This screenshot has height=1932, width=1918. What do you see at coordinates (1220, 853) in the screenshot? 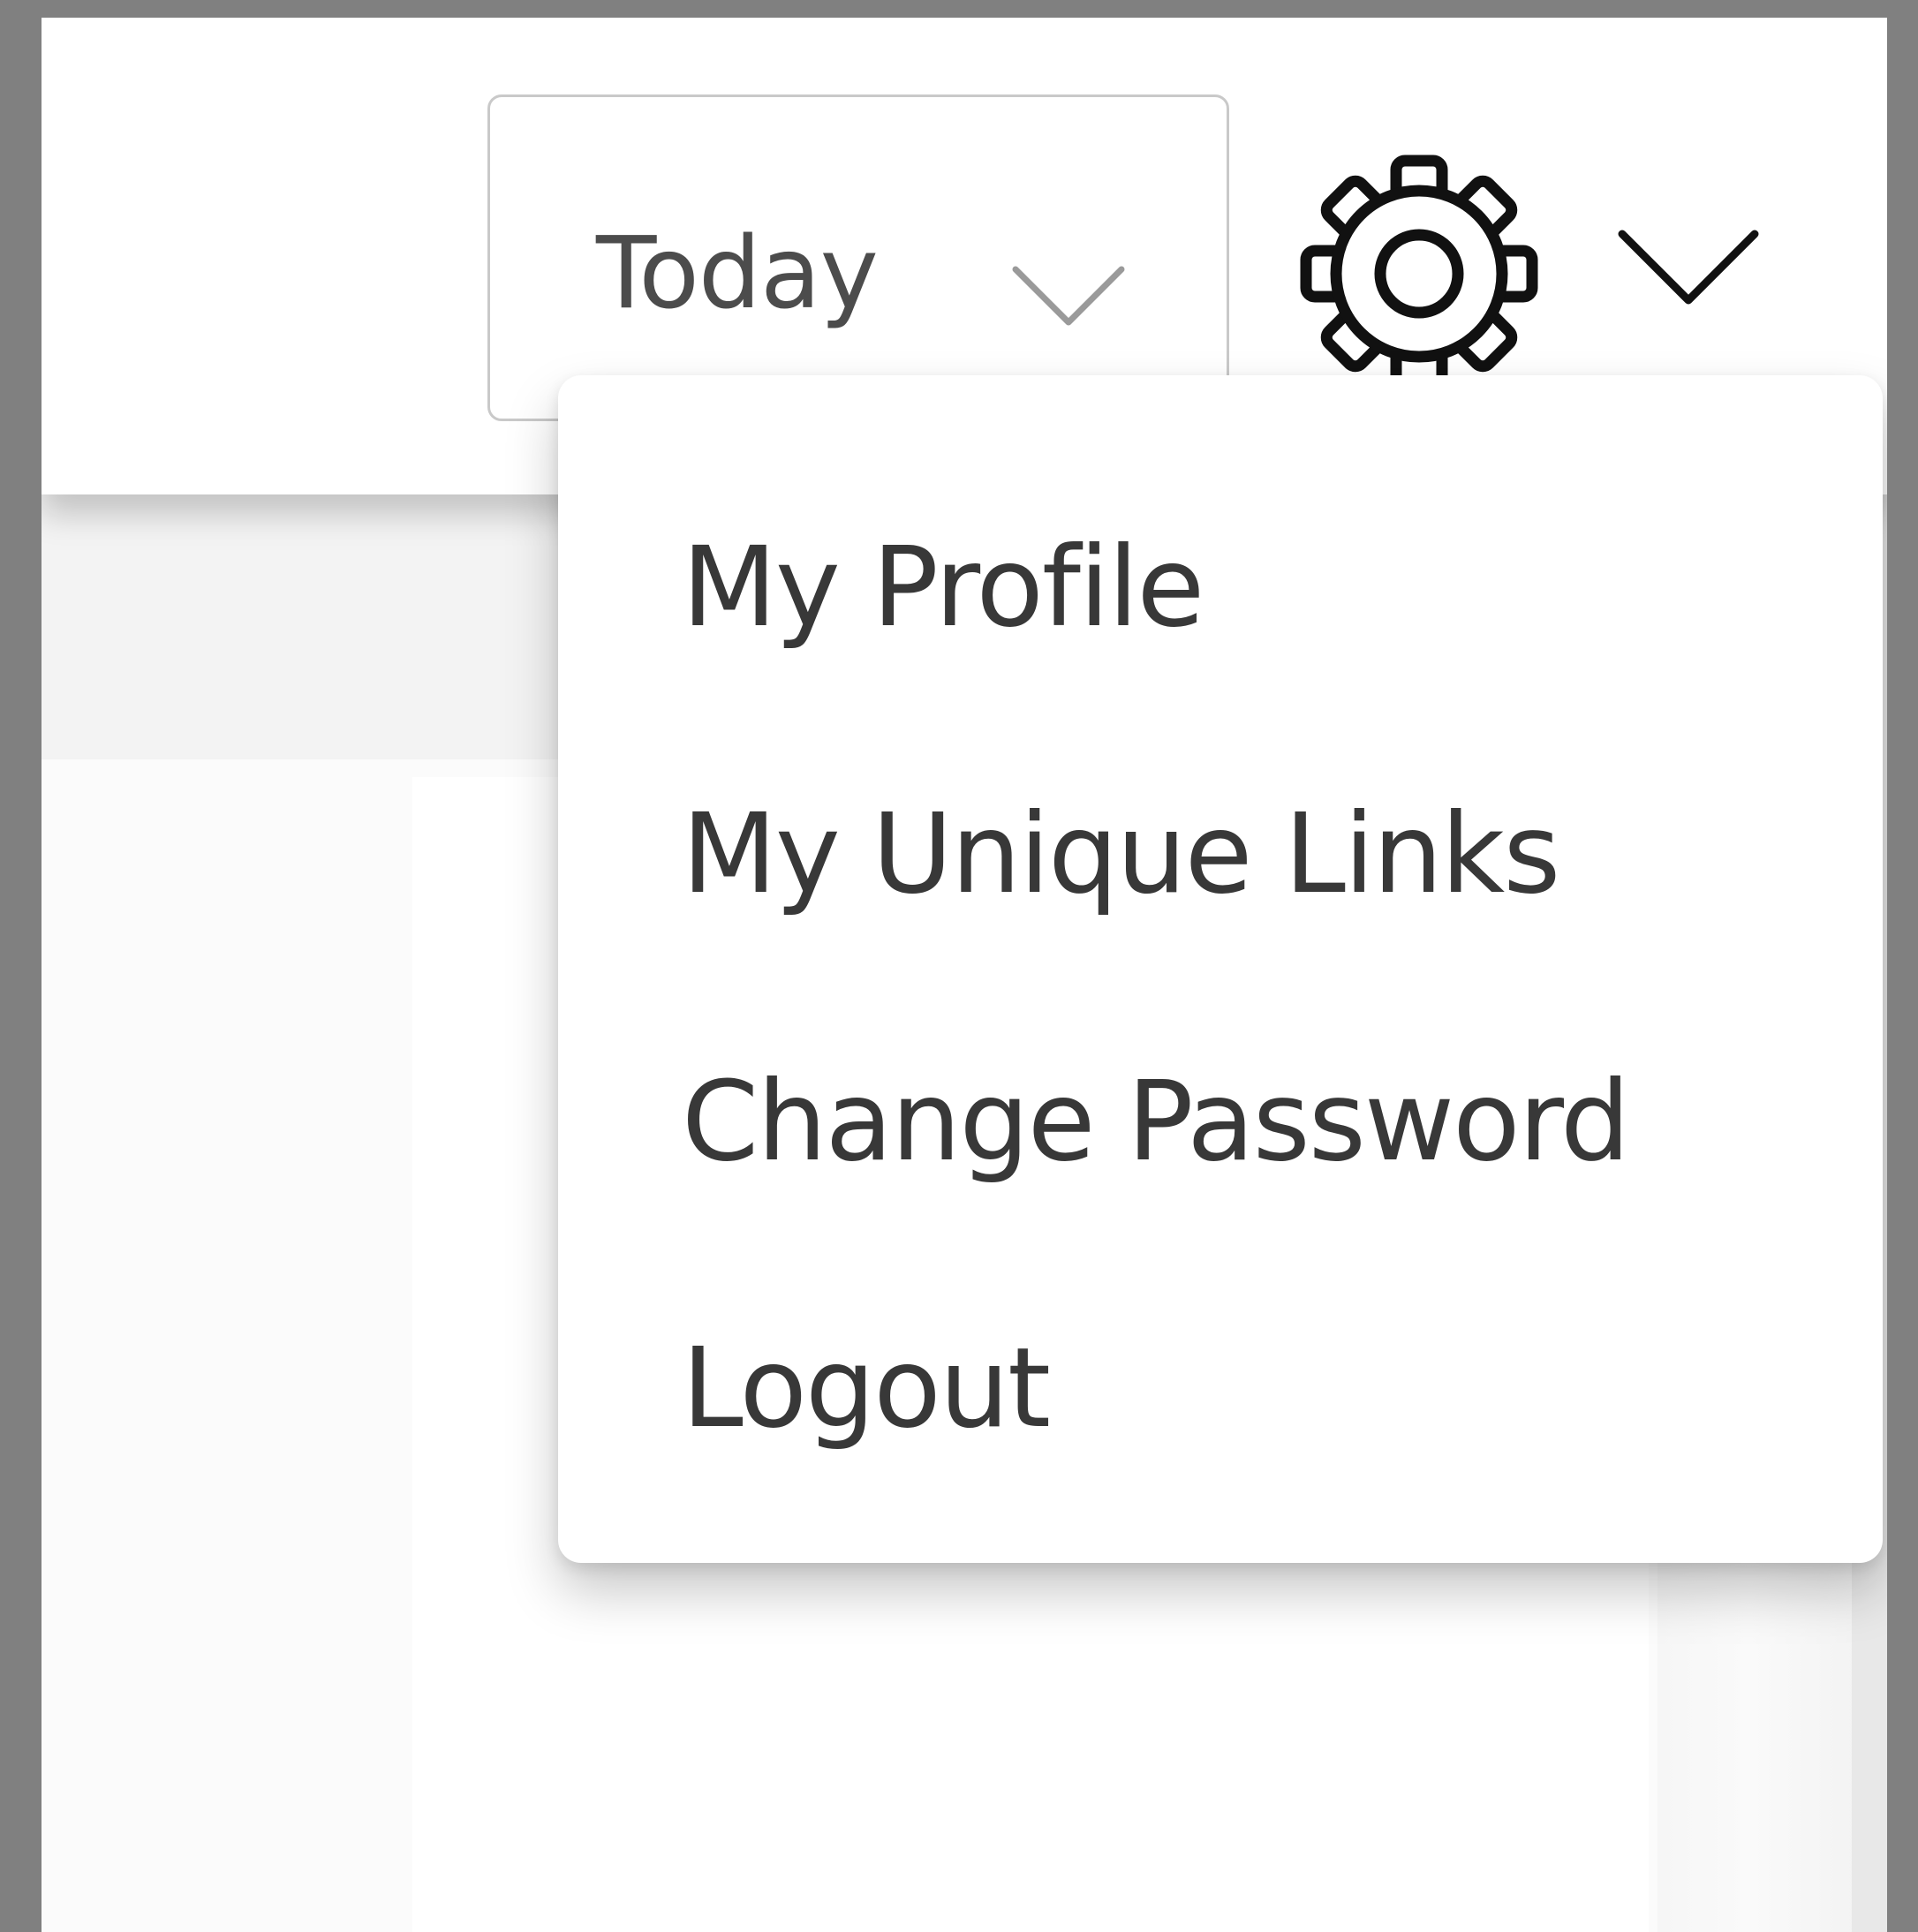
I see `menu-item-my-unique-links: My Unique Links` at bounding box center [1220, 853].